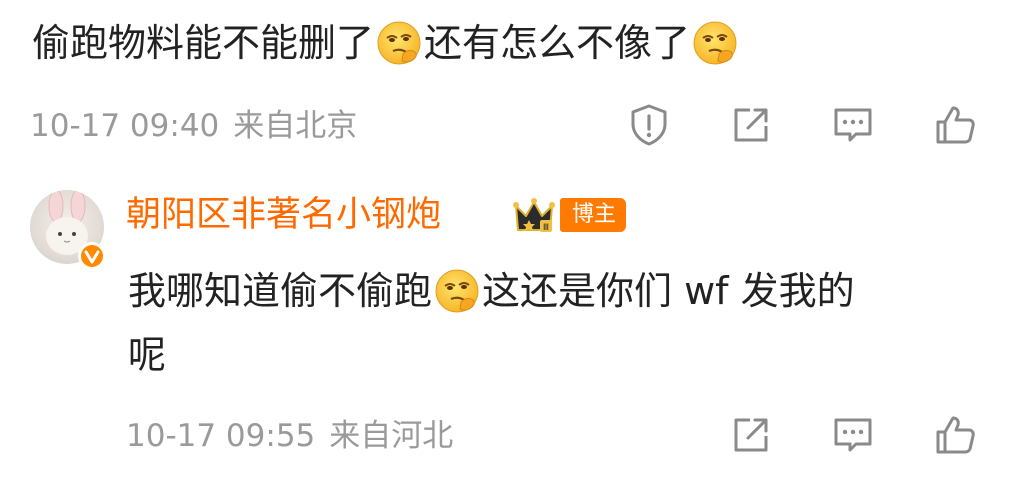 This screenshot has width=1024, height=487. I want to click on reply-text-part3: 呢, so click(147, 355).